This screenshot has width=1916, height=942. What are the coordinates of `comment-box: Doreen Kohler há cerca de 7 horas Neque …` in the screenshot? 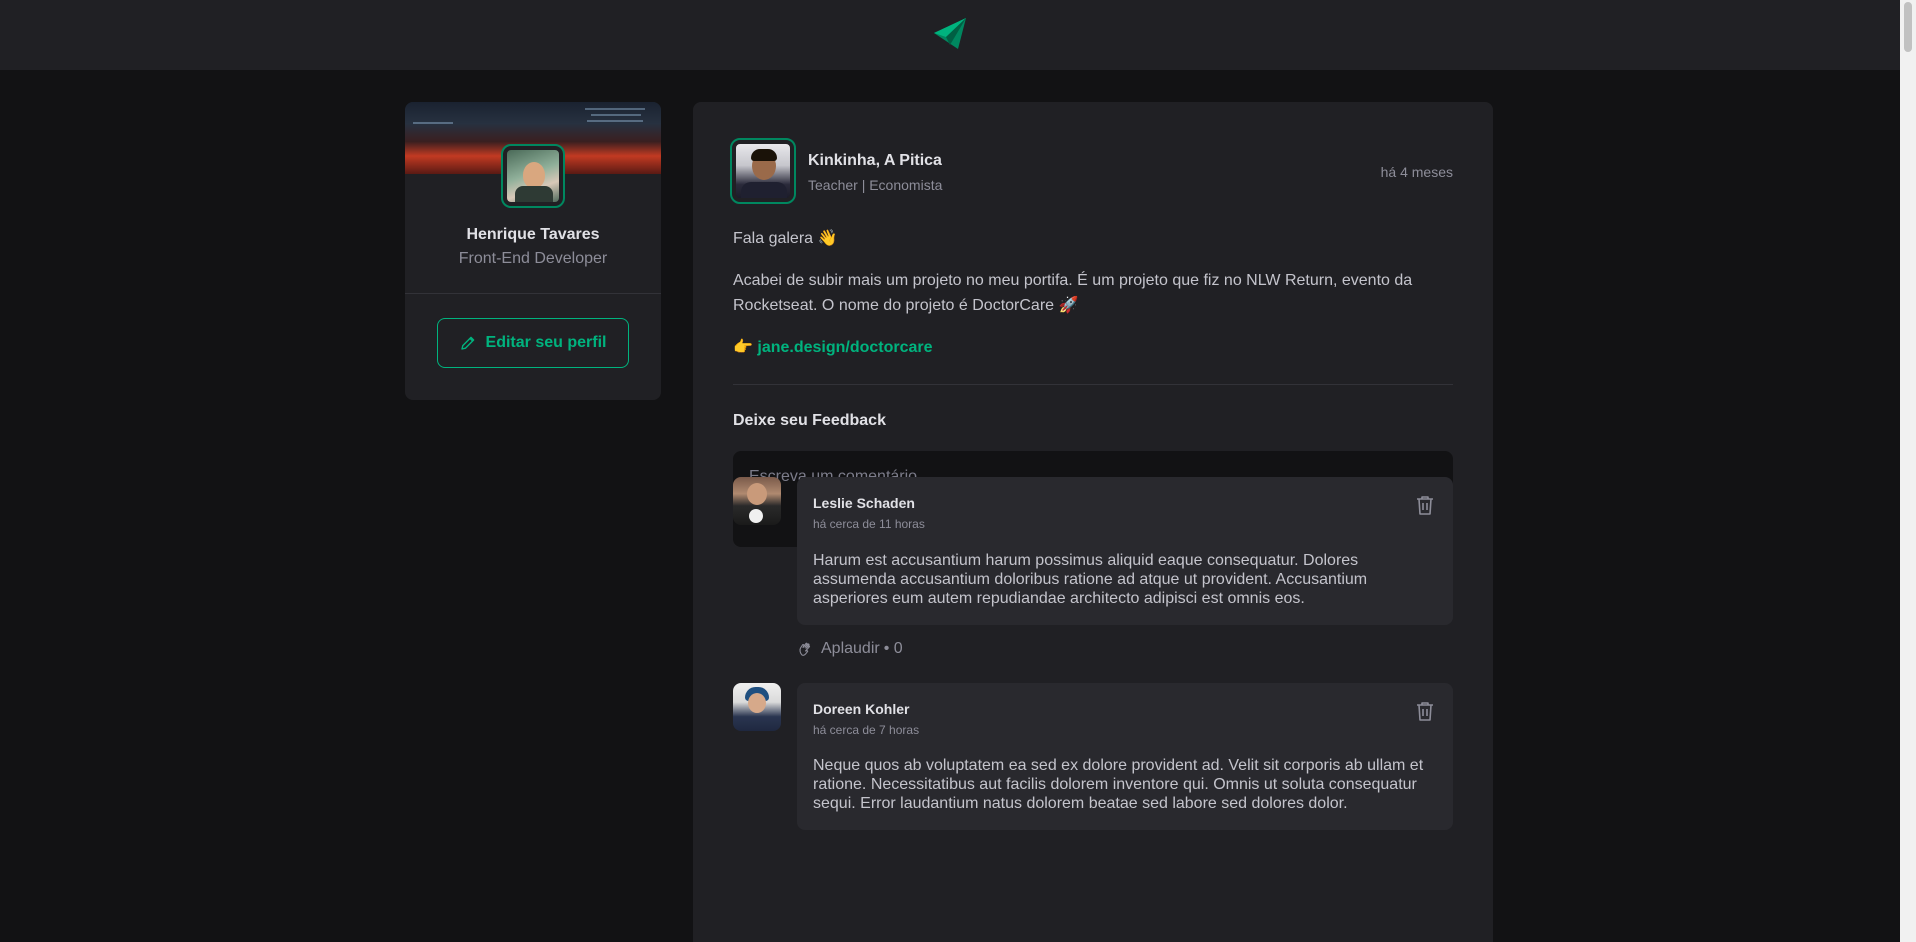 It's located at (1125, 756).